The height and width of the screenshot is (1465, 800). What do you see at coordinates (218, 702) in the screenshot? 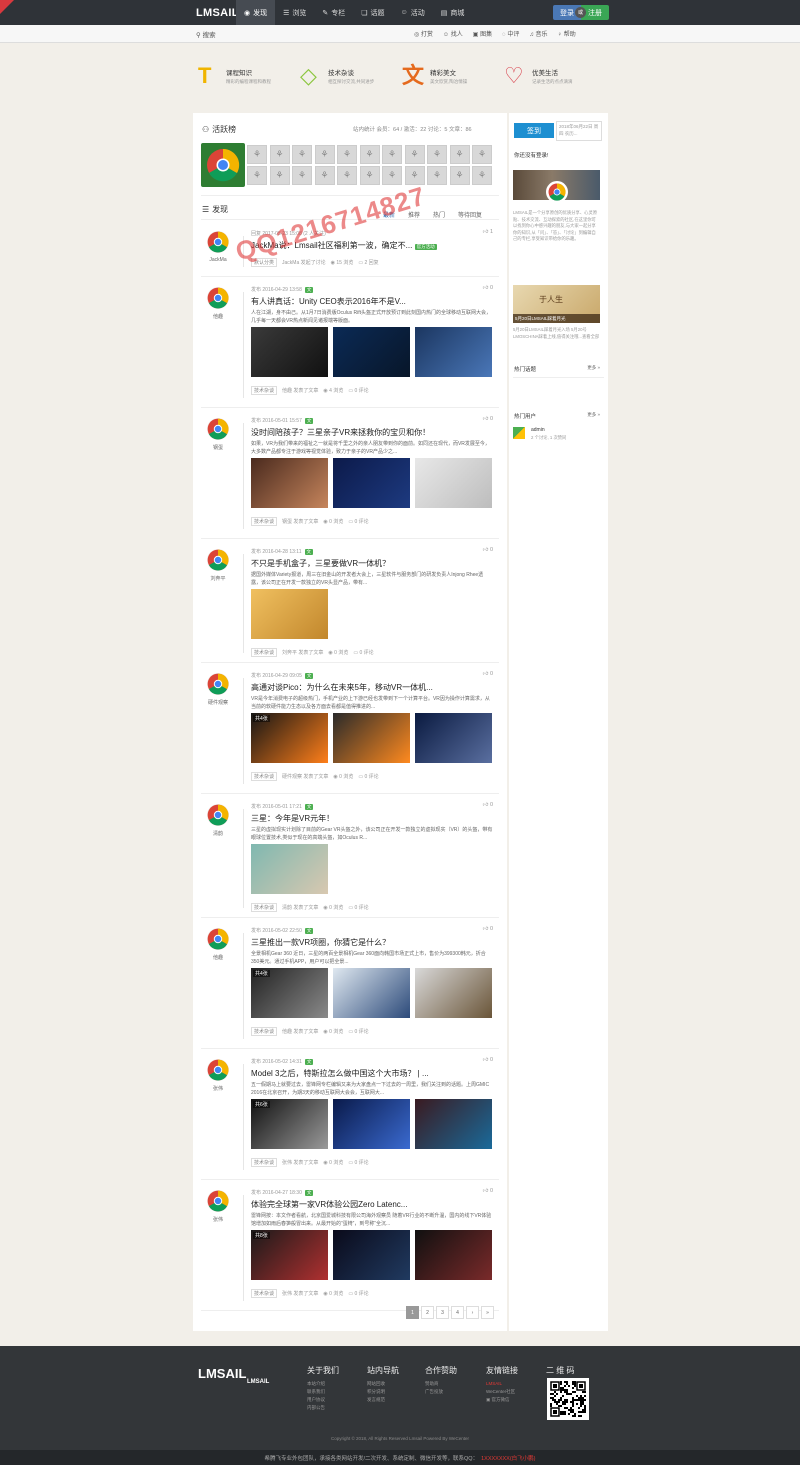
I see `post-author-name: 硬件观察` at bounding box center [218, 702].